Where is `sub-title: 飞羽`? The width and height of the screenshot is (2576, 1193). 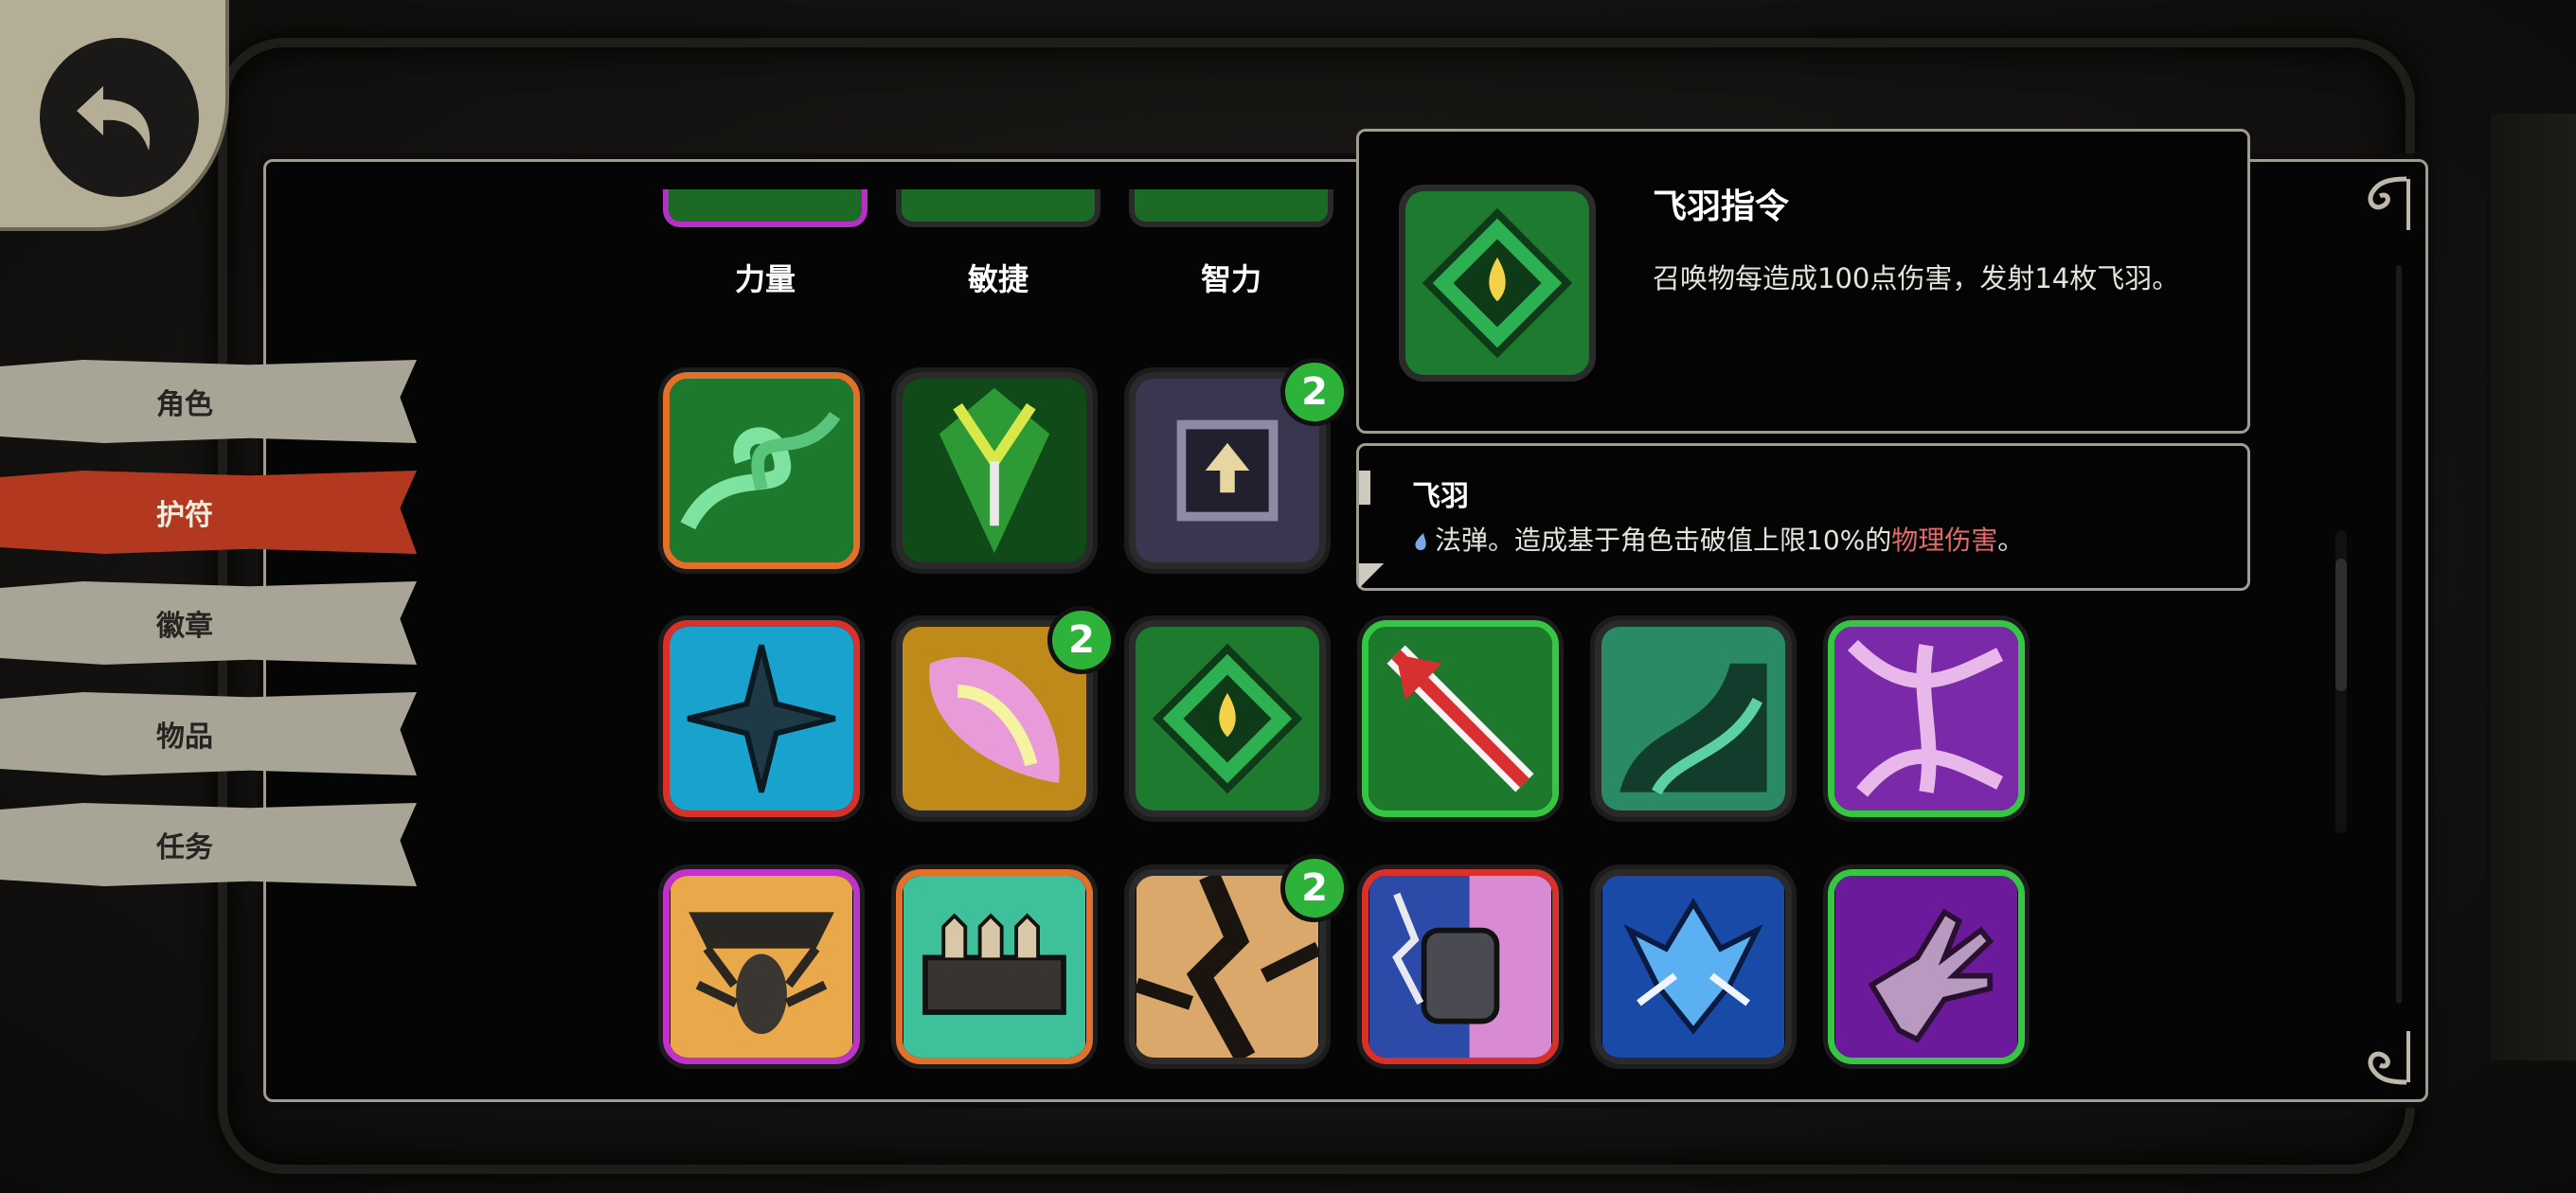
sub-title: 飞羽 is located at coordinates (1440, 496).